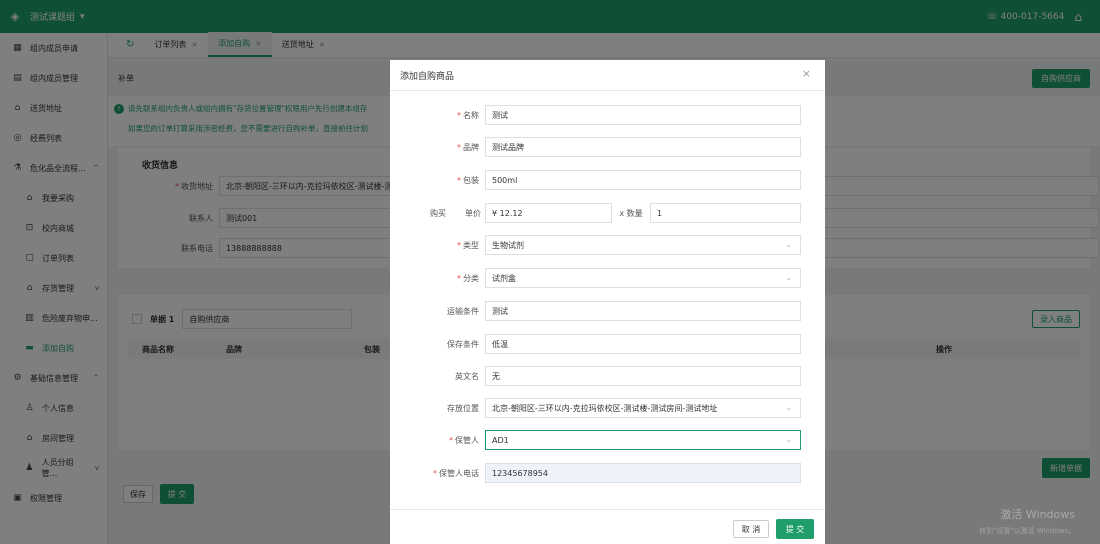 The image size is (1100, 544). Describe the element at coordinates (751, 529) in the screenshot. I see `cancel-button: 取 消` at that location.